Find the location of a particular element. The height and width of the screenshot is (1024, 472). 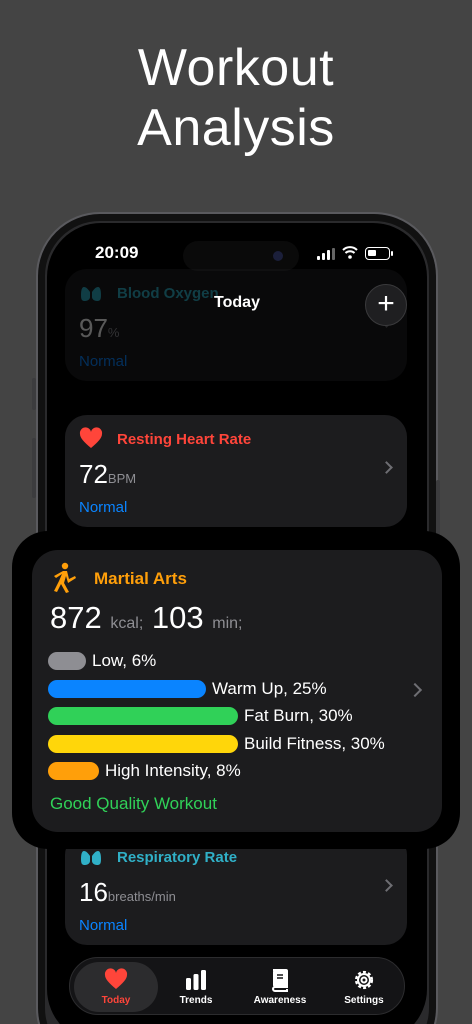

workout-quality: Good Quality Workout is located at coordinates (133, 803).